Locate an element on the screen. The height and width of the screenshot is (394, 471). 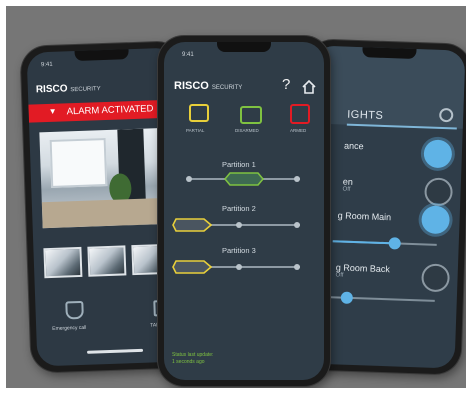
lock-icon is located at coordinates (300, 114).